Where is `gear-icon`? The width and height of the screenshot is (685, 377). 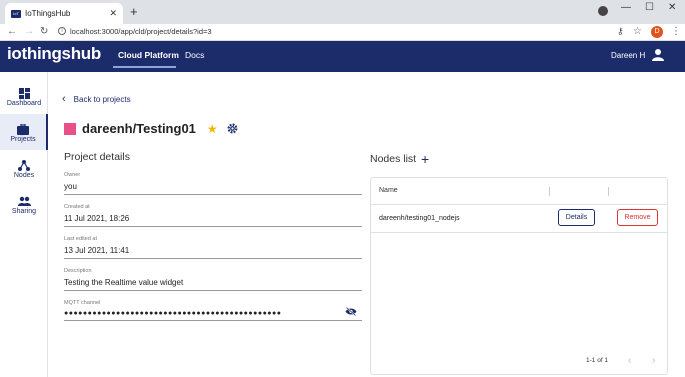 gear-icon is located at coordinates (232, 128).